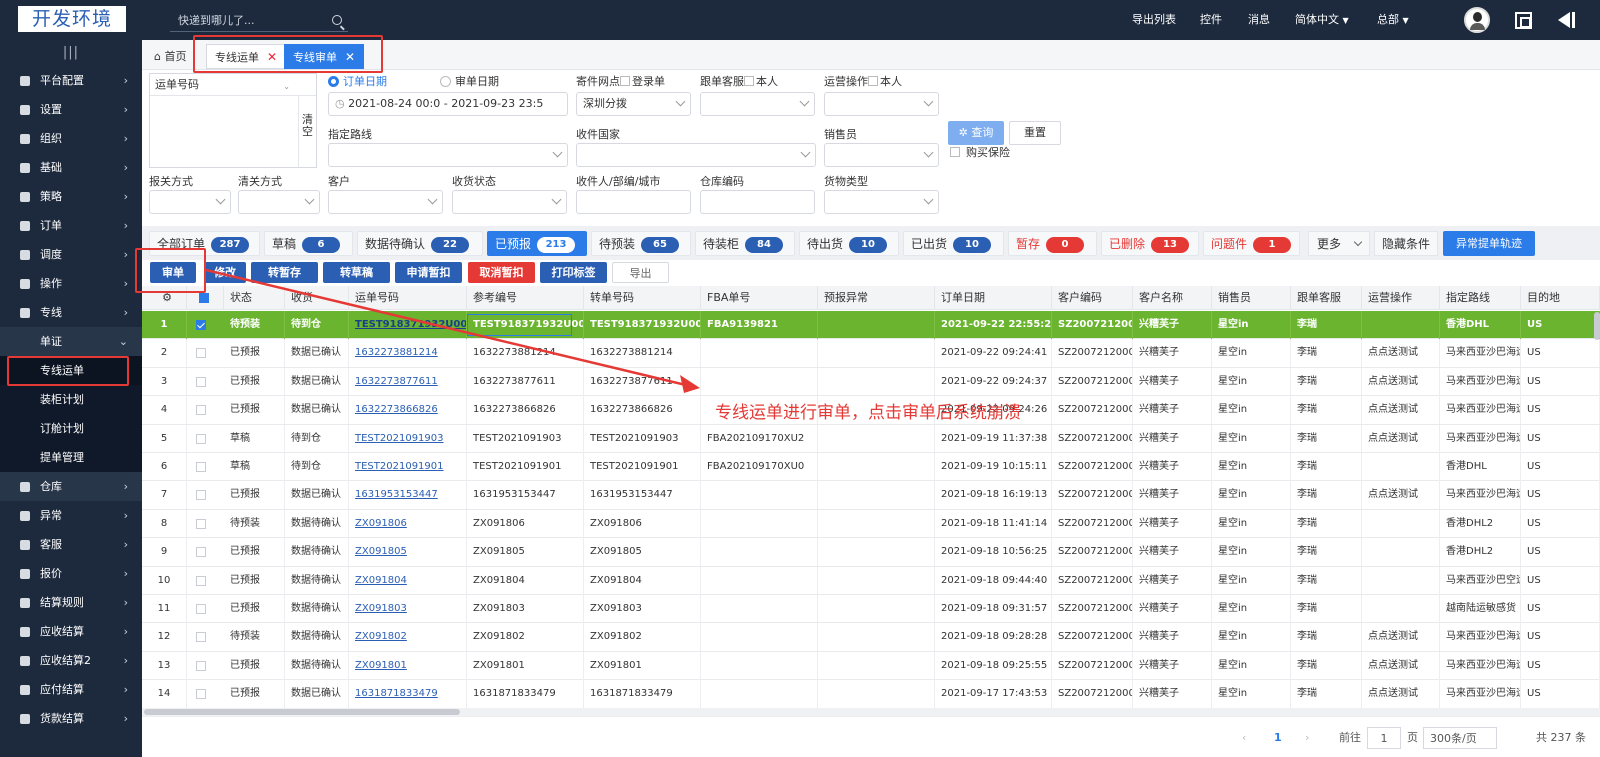  What do you see at coordinates (71, 602) in the screenshot?
I see `sidebar-item2-4: 结算规则 ›` at bounding box center [71, 602].